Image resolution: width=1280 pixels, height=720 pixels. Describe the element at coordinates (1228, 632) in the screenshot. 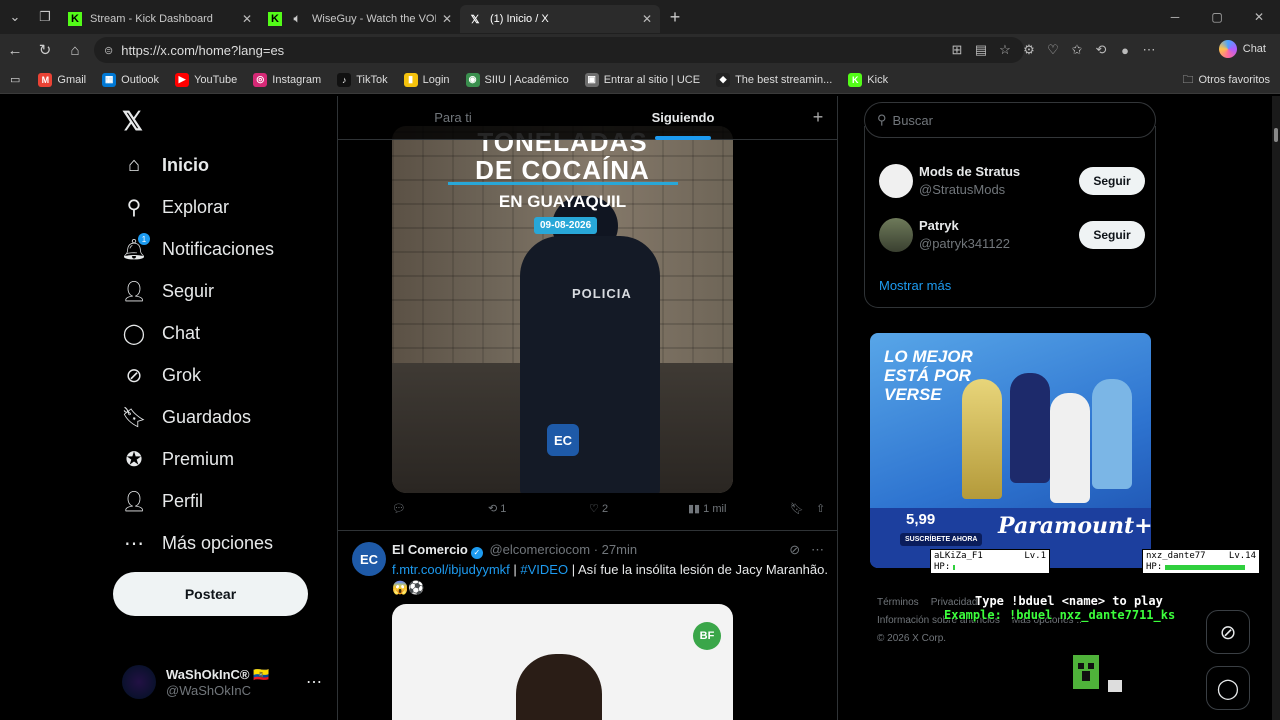

I see `grok-fab: ⊘` at that location.